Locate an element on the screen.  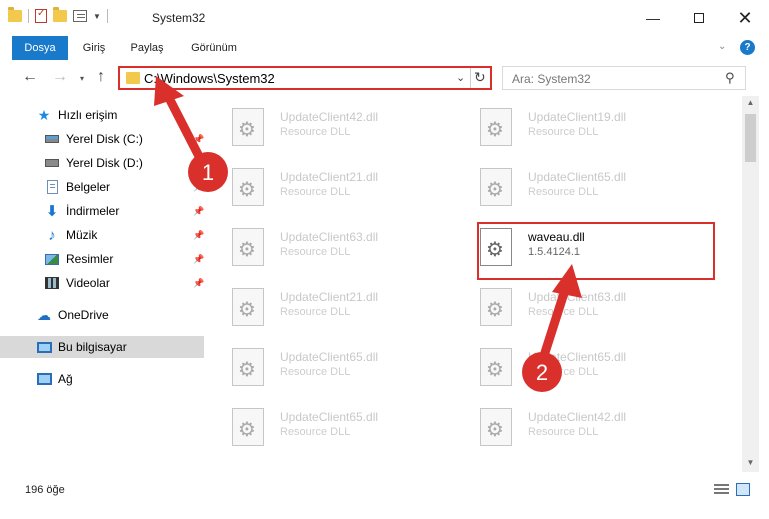
sidebar-item-music: ♪ Müzik 📌 is located at coordinates (102, 235).